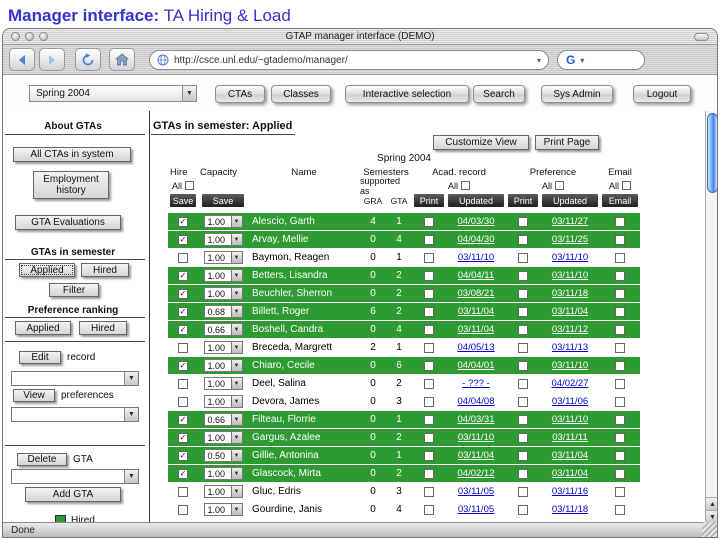  Describe the element at coordinates (570, 347) in the screenshot. I see `pref-updated-link: 03/11/13` at that location.